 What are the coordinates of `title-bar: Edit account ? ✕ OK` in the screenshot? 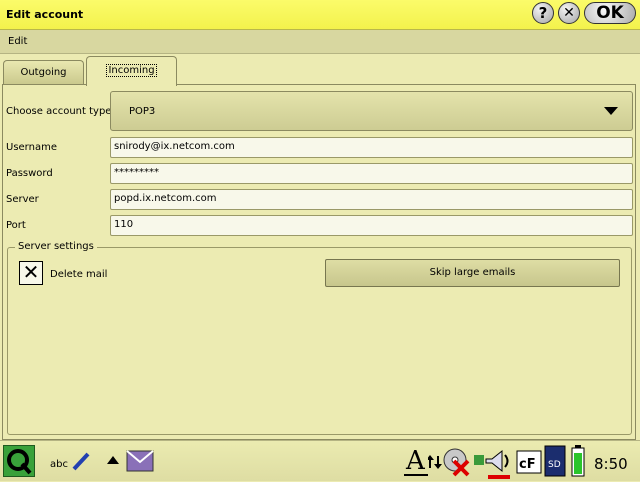 It's located at (320, 15).